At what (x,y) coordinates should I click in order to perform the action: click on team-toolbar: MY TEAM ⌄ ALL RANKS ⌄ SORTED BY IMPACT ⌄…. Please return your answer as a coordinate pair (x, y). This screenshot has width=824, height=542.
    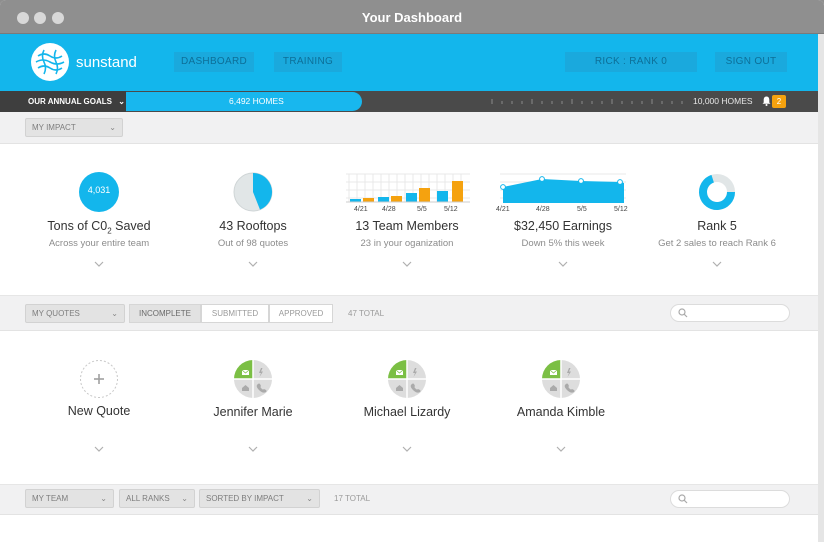
    Looking at the image, I should click on (409, 500).